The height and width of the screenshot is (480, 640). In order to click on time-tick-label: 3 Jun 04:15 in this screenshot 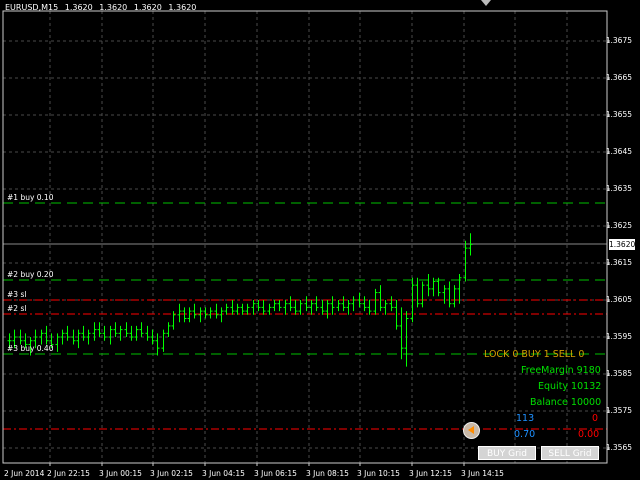, I will do `click(223, 473)`.